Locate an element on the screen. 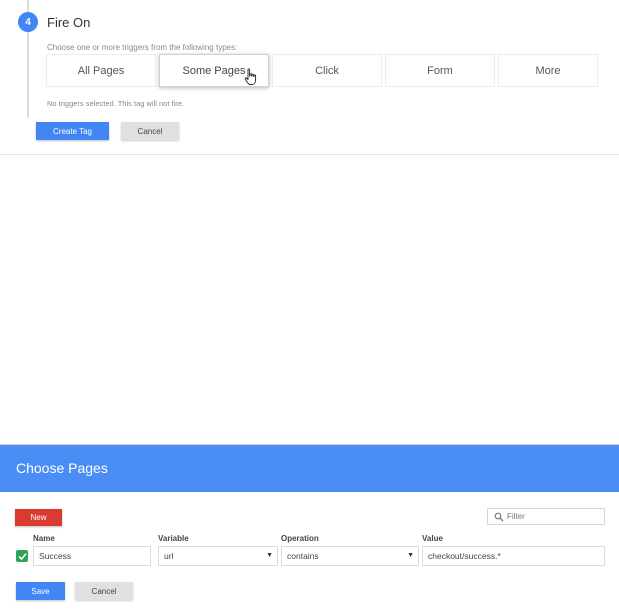 This screenshot has height=614, width=619. trigger-more-button: More is located at coordinates (548, 70).